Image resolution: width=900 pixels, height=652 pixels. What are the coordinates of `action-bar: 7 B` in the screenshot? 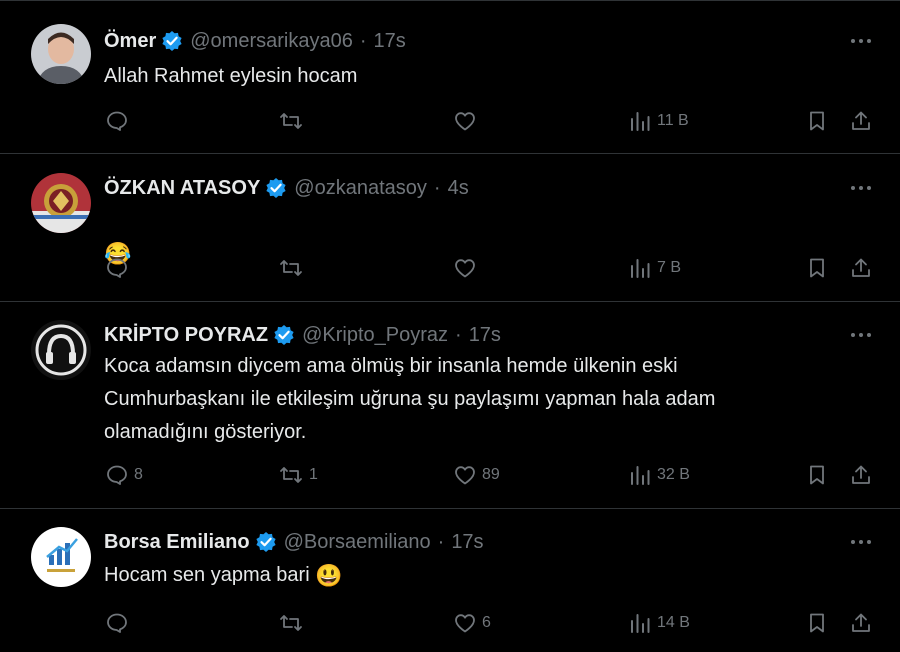 It's located at (450, 268).